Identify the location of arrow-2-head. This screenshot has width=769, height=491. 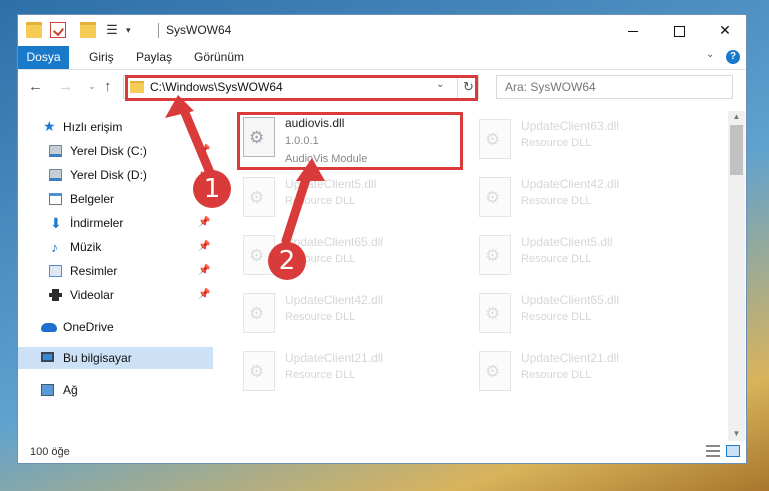
(310, 169).